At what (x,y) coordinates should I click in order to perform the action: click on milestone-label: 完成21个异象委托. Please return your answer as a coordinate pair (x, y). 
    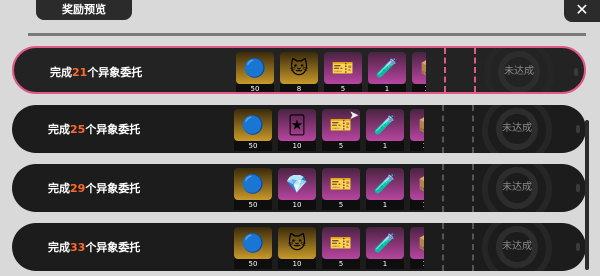
    Looking at the image, I should click on (96, 72).